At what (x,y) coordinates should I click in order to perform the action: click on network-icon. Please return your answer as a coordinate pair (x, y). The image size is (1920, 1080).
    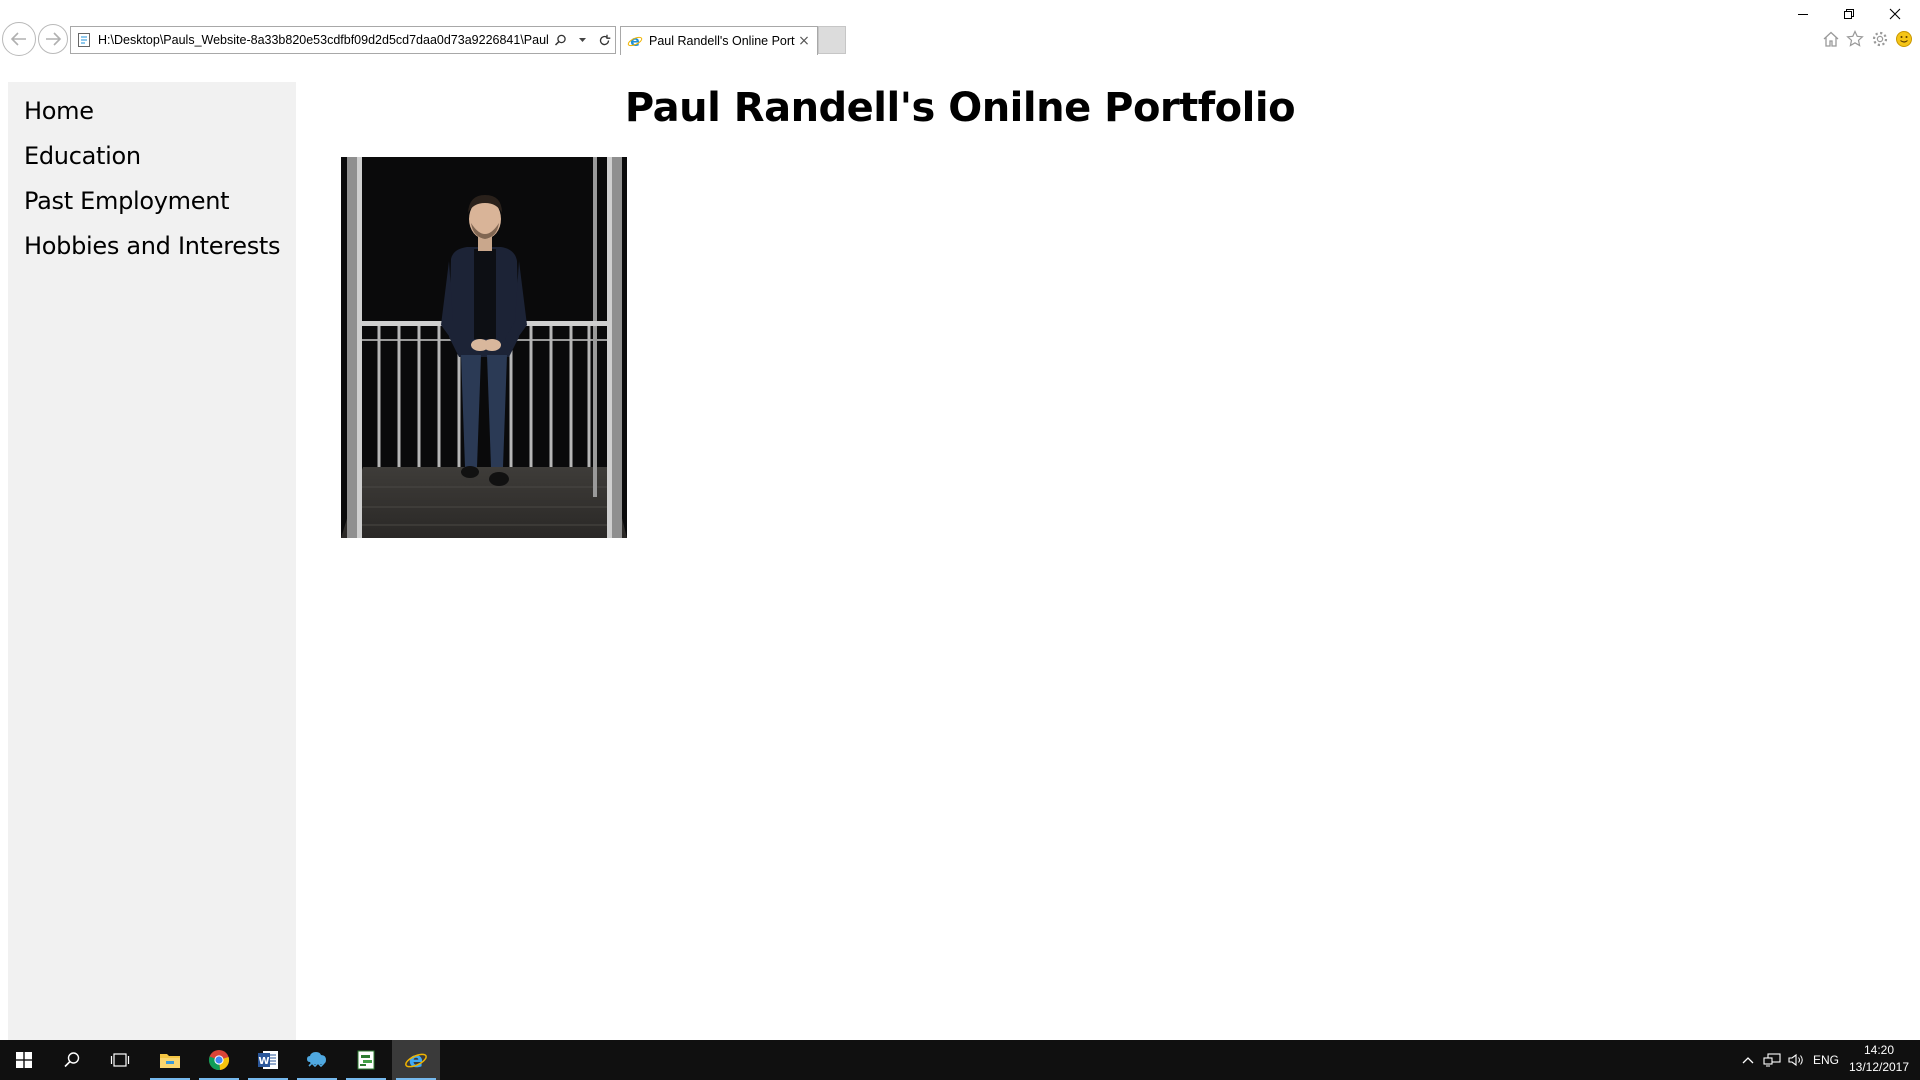
    Looking at the image, I should click on (1772, 1060).